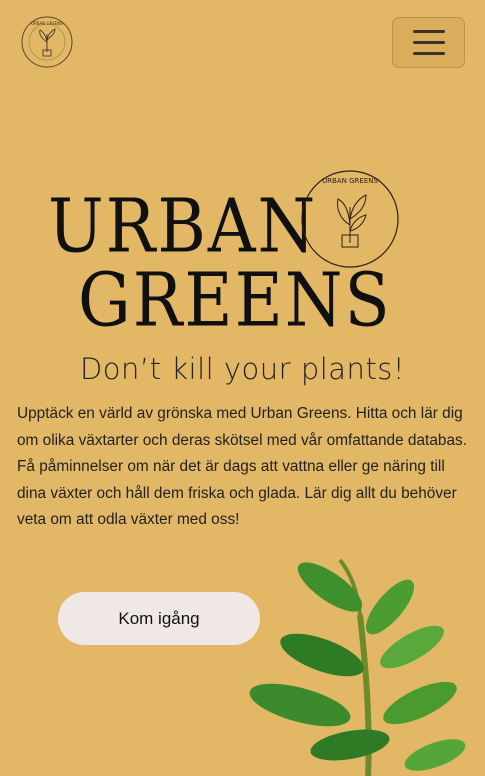 The image size is (485, 776). What do you see at coordinates (235, 300) in the screenshot?
I see `hero-title-line2: GREENS` at bounding box center [235, 300].